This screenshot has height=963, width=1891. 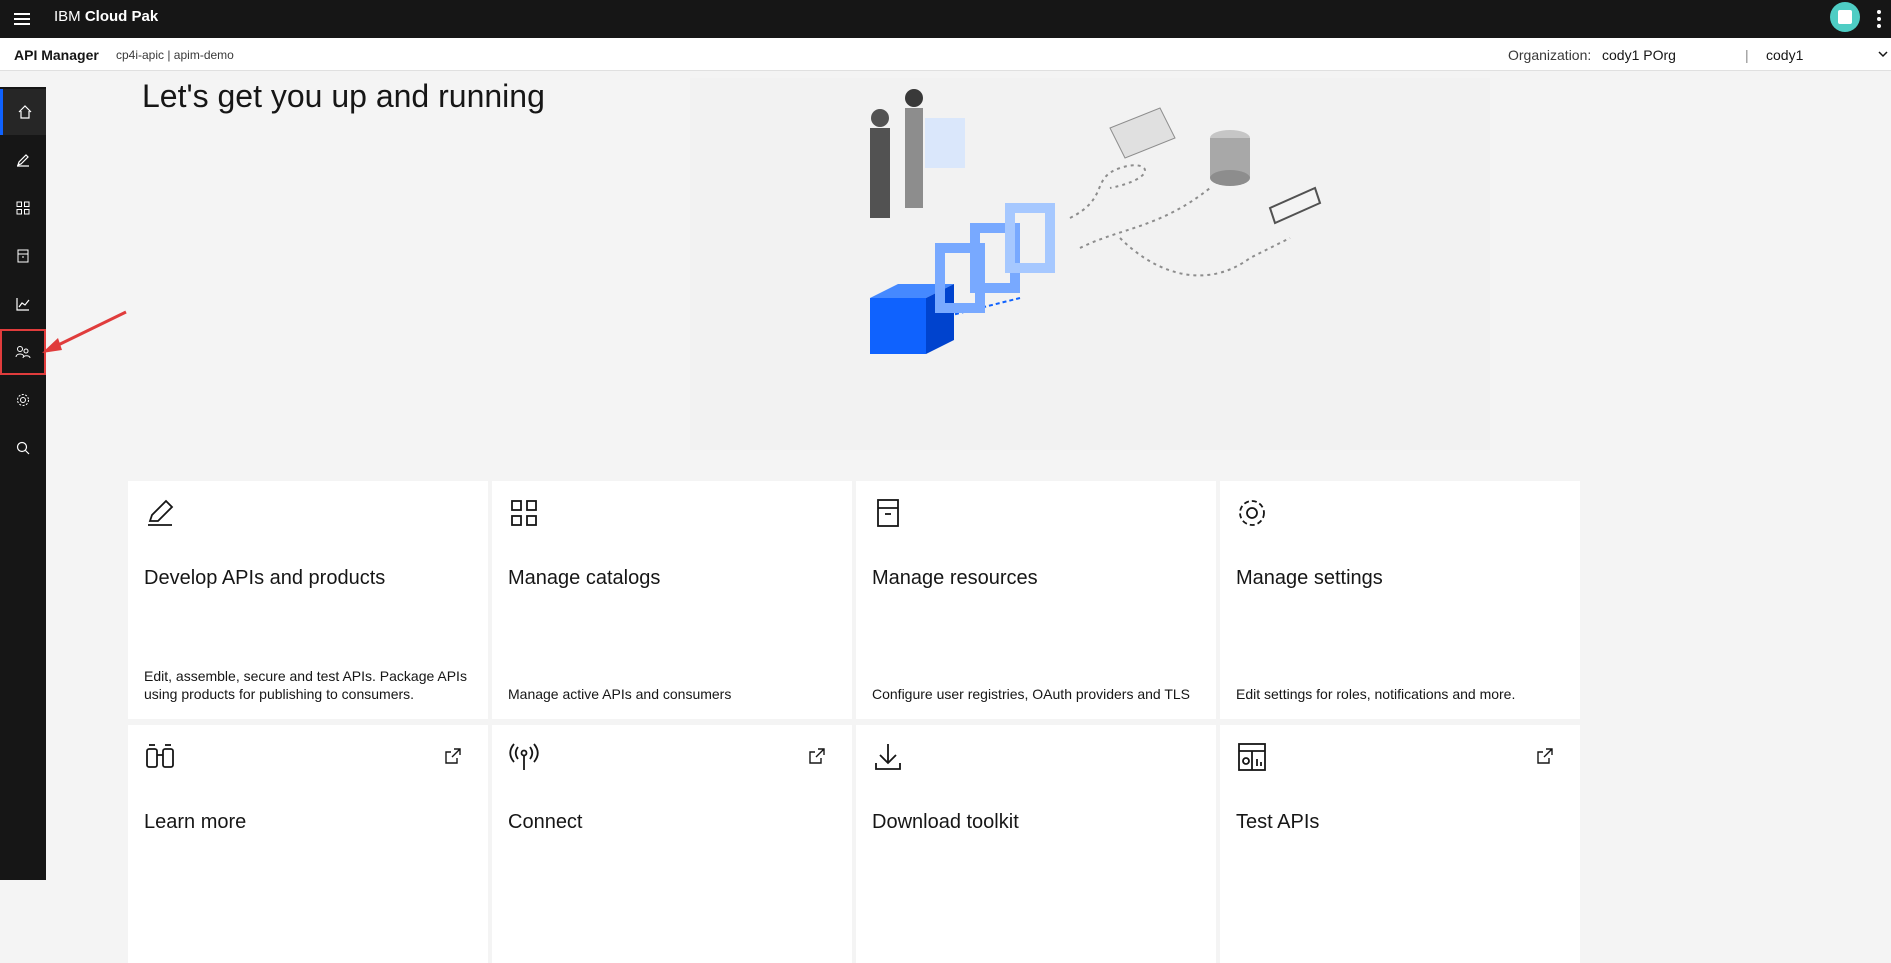 What do you see at coordinates (1784, 55) in the screenshot?
I see `user-menu: cody1` at bounding box center [1784, 55].